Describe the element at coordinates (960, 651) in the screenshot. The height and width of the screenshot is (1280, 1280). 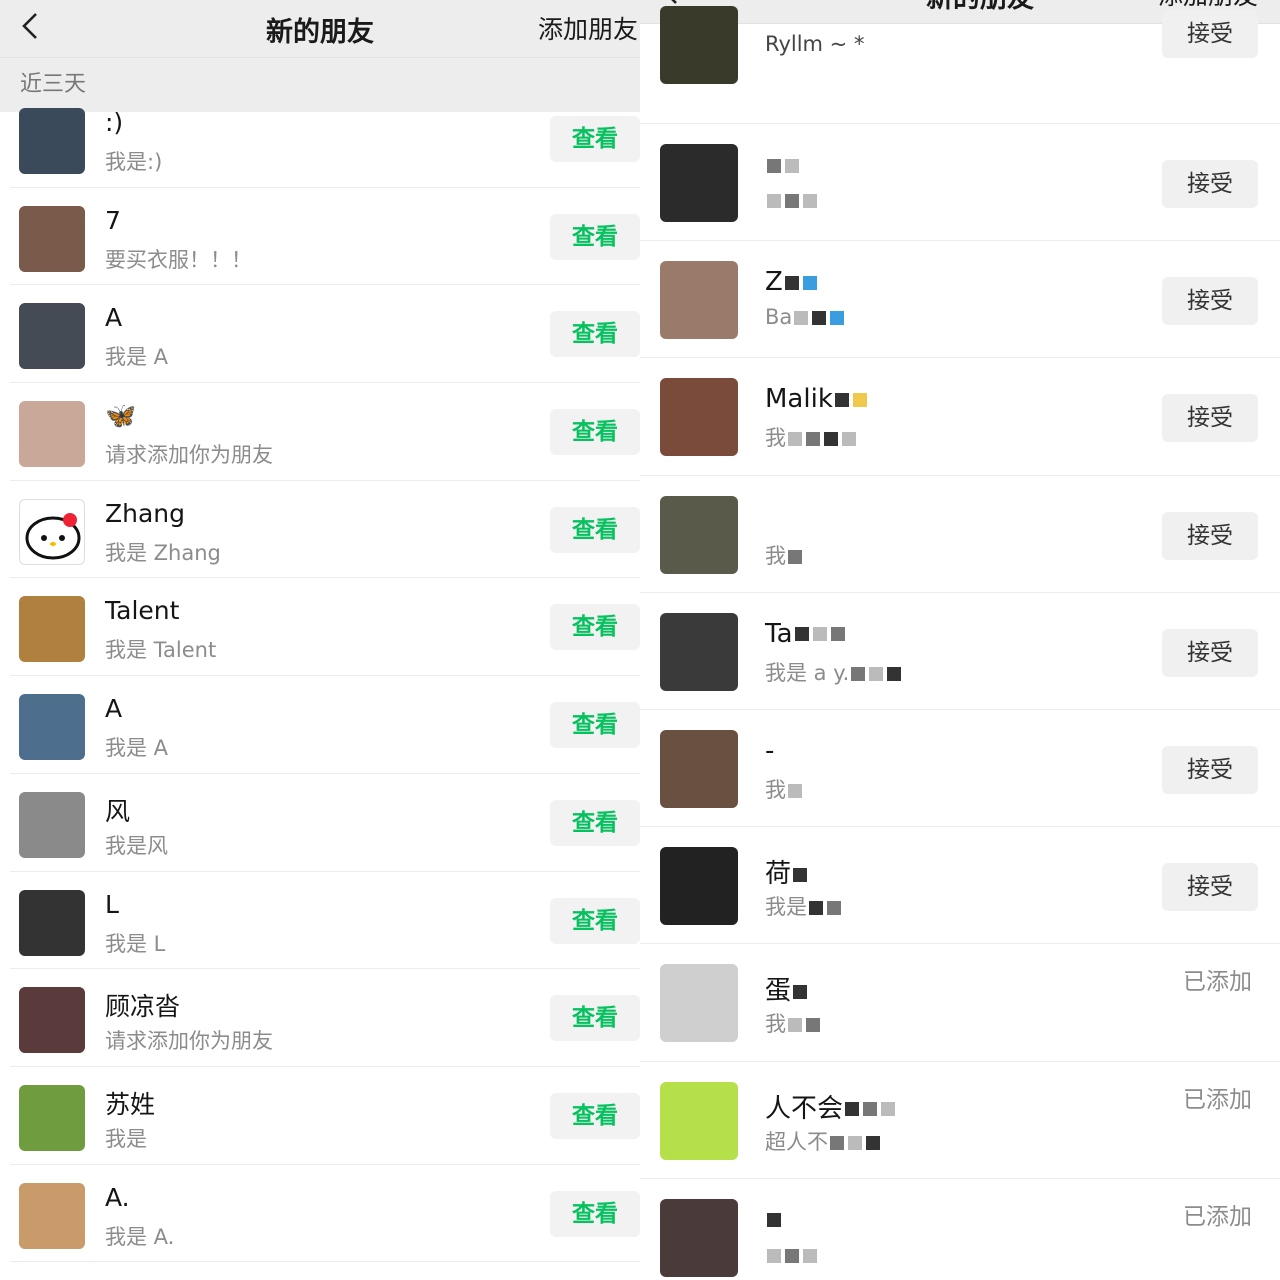
I see `friend-request-row: Ta 我是 a y. 接受` at that location.